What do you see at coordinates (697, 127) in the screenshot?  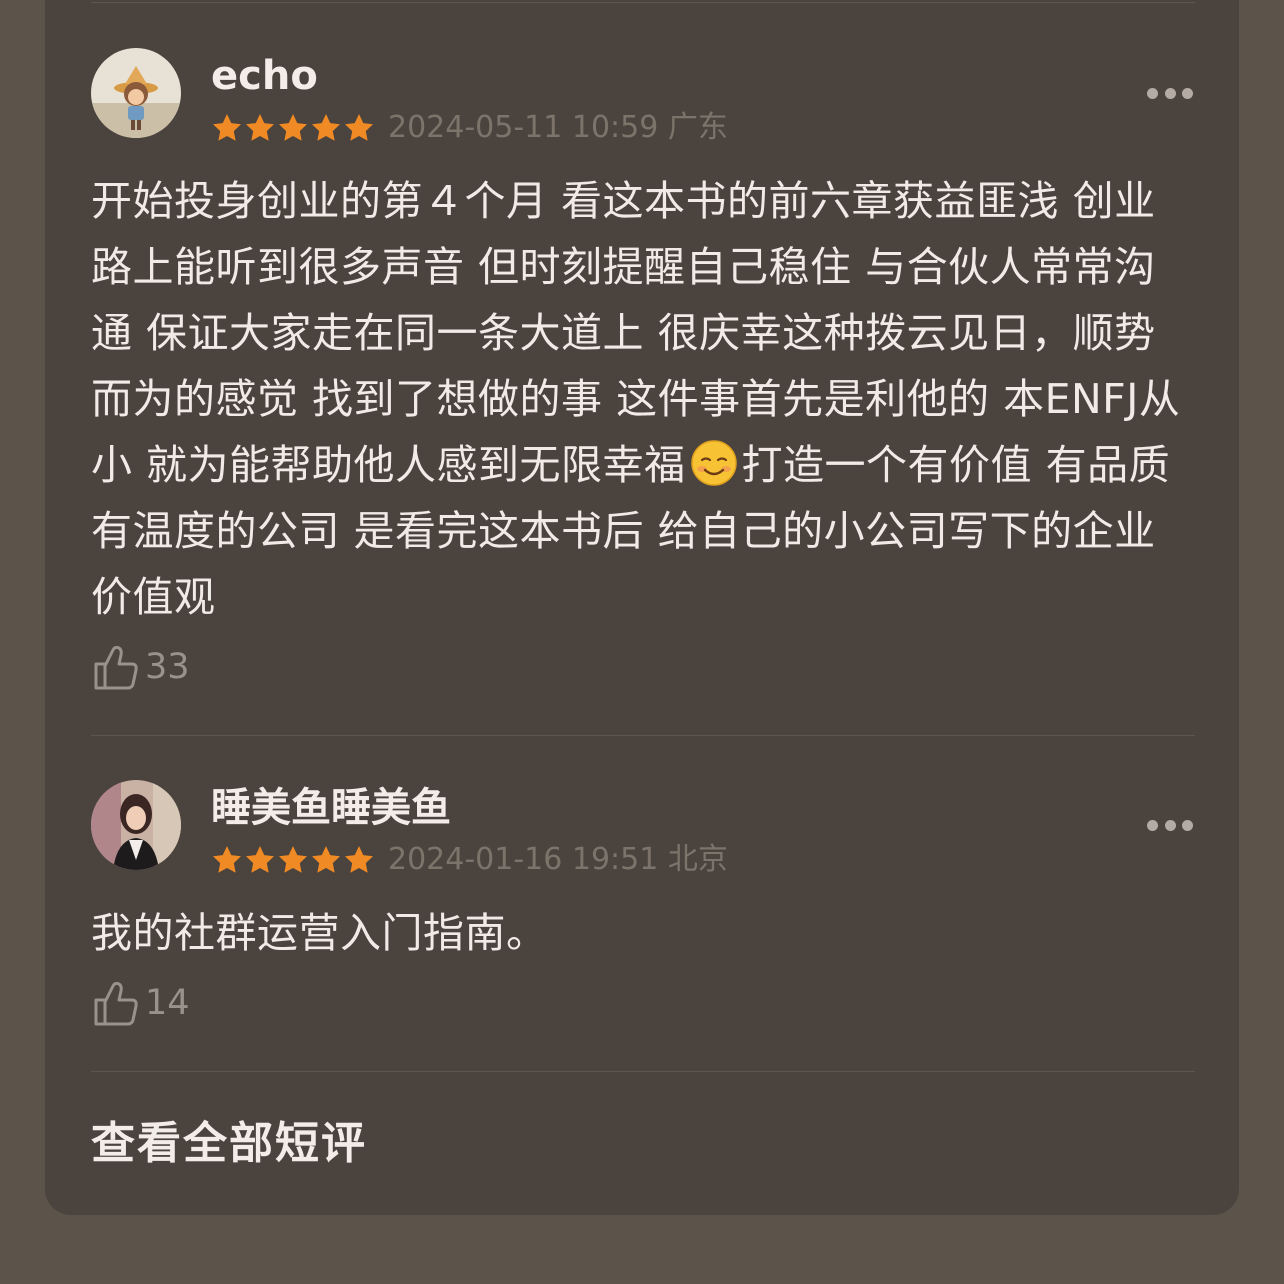 I see `review-location: 广东` at bounding box center [697, 127].